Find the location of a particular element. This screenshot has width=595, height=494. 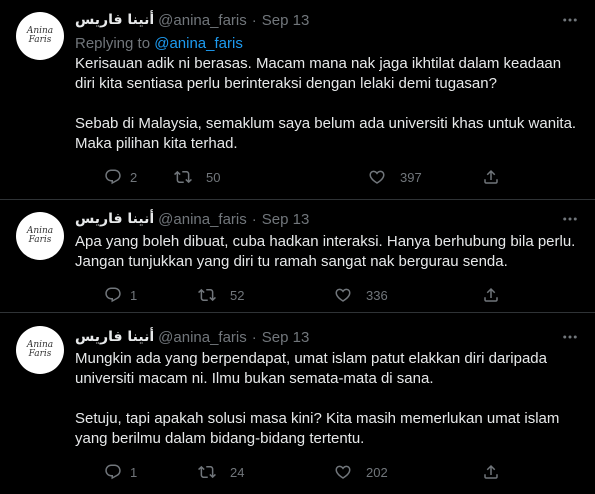

replying-to-label: Replying to is located at coordinates (113, 43).